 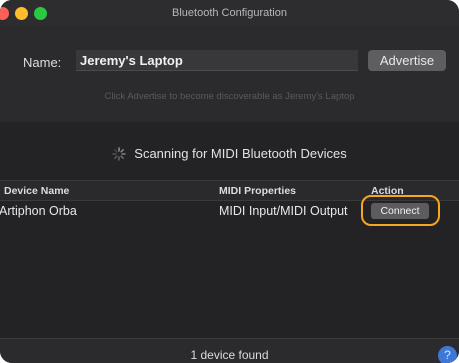 I want to click on scan-status-text: Scanning for MIDI Bluetooth Devices, so click(x=240, y=153).